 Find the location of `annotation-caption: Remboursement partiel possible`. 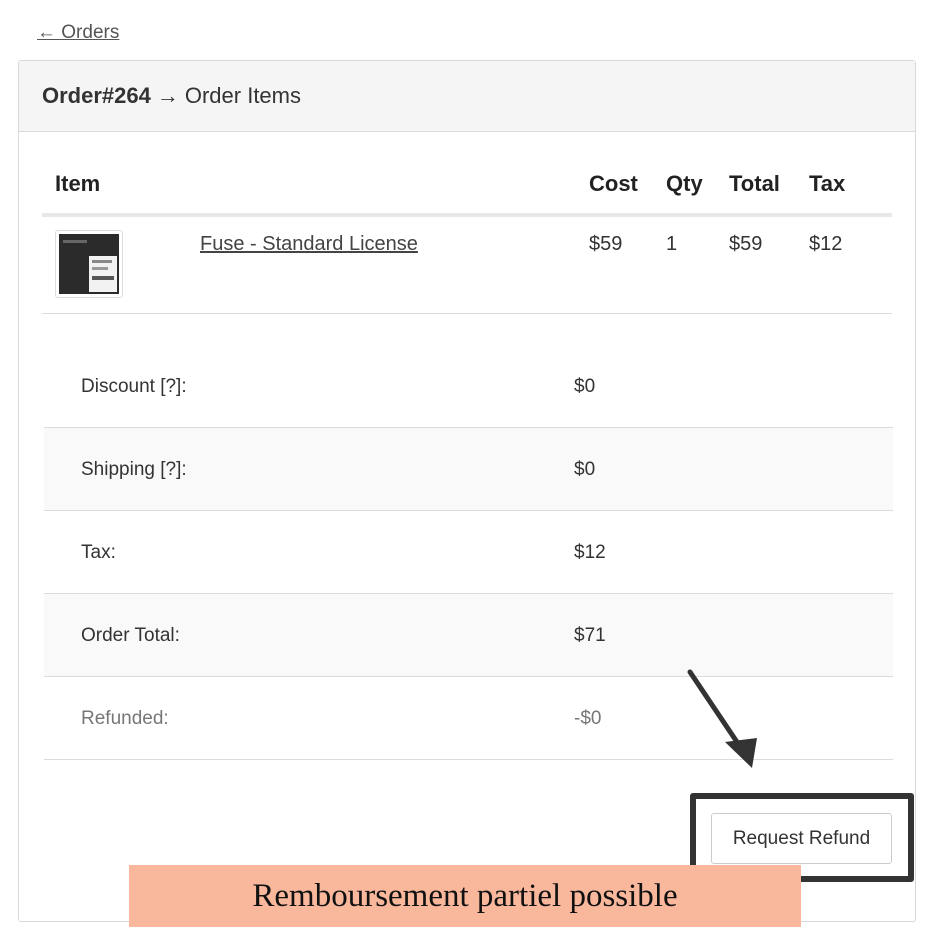

annotation-caption: Remboursement partiel possible is located at coordinates (465, 896).